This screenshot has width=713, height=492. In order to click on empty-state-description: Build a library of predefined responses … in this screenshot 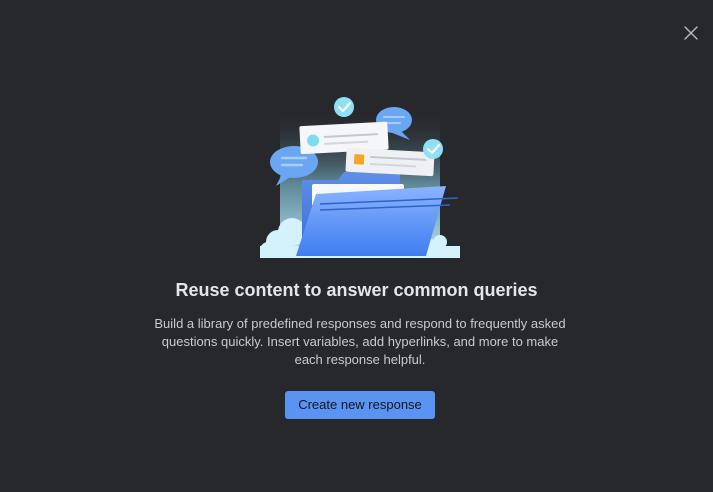, I will do `click(360, 341)`.